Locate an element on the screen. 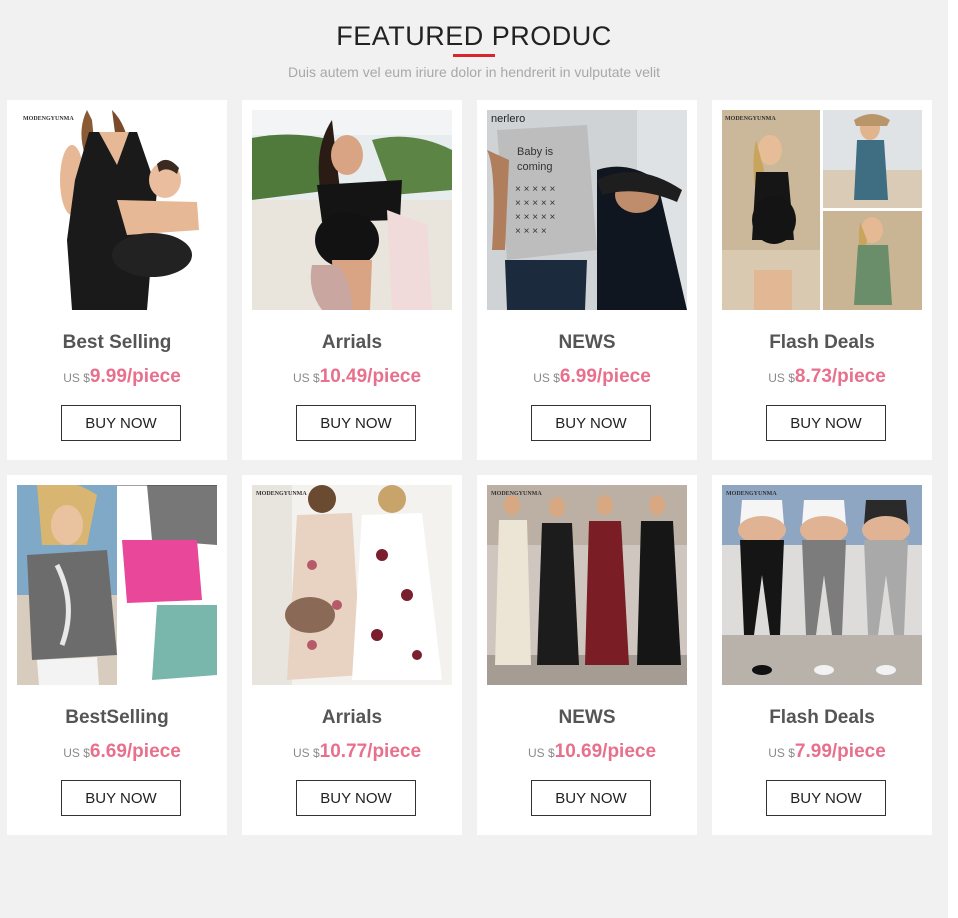 The width and height of the screenshot is (958, 918). price-row: US $10.69/piece is located at coordinates (592, 752).